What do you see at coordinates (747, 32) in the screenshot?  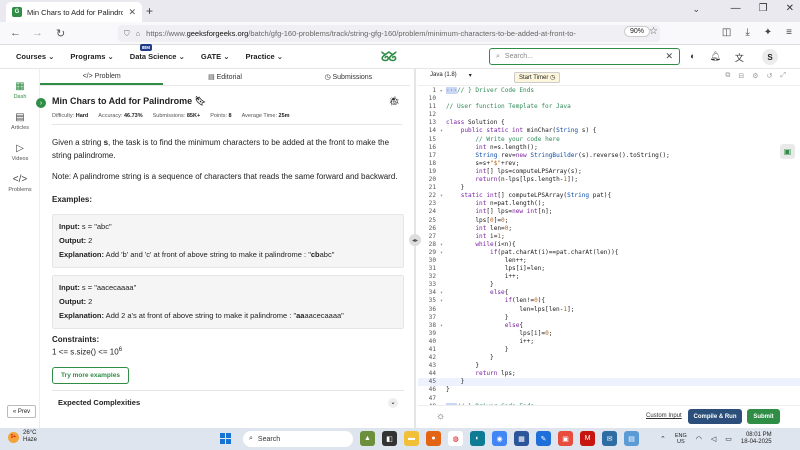 I see `downloads-icon: ⤓` at bounding box center [747, 32].